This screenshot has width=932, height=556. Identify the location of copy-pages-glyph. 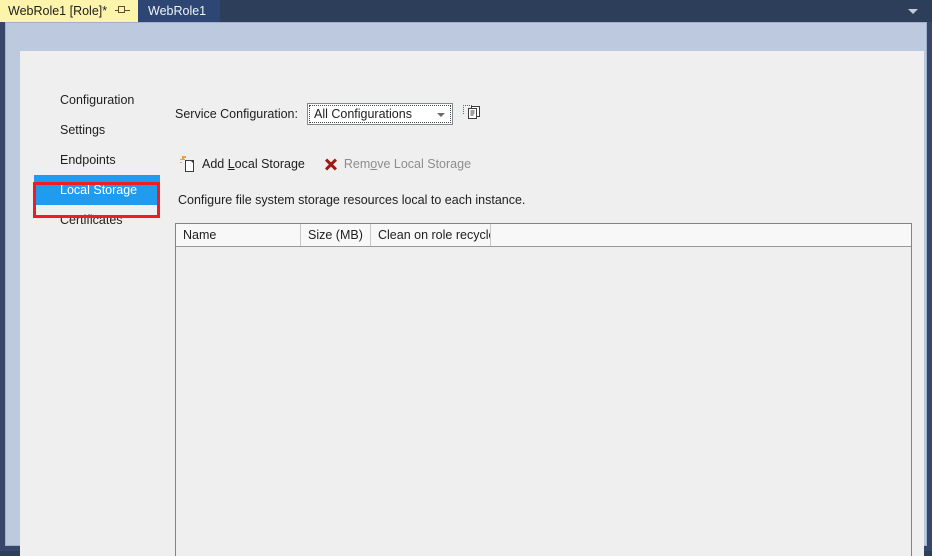
(473, 112).